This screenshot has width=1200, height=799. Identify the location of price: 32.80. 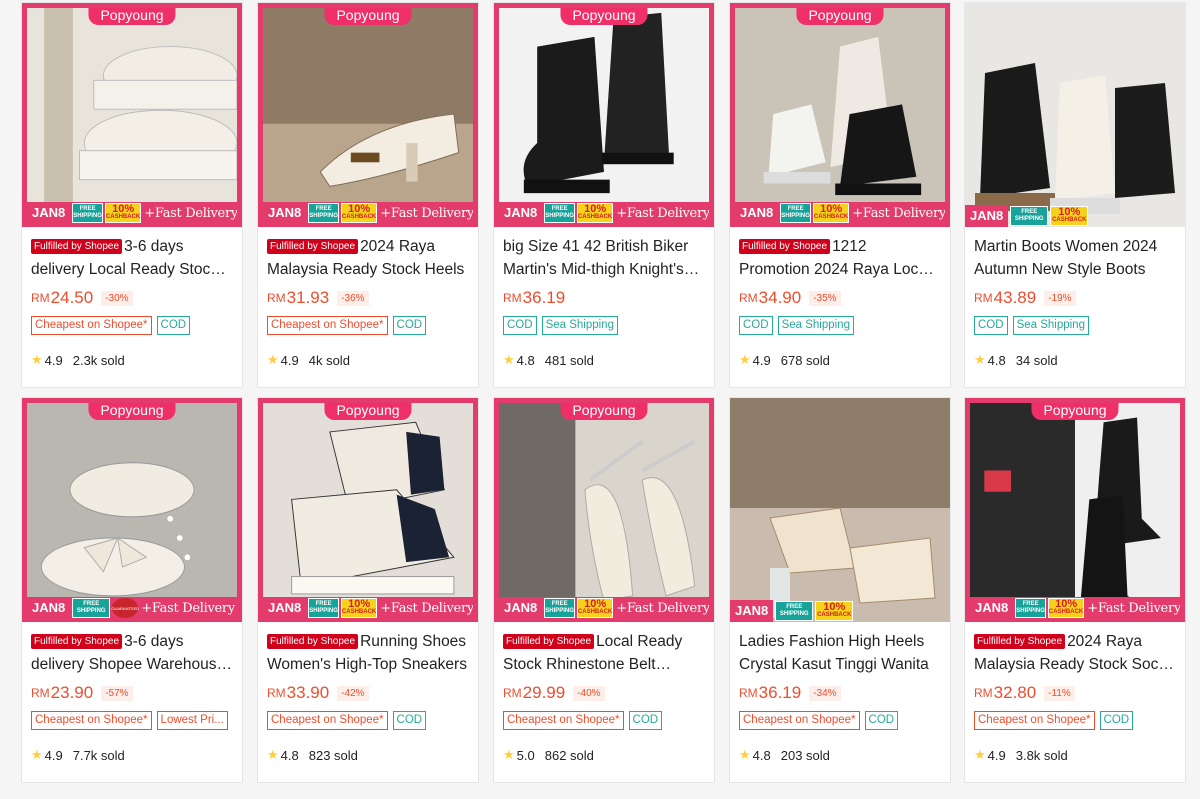
(1015, 692).